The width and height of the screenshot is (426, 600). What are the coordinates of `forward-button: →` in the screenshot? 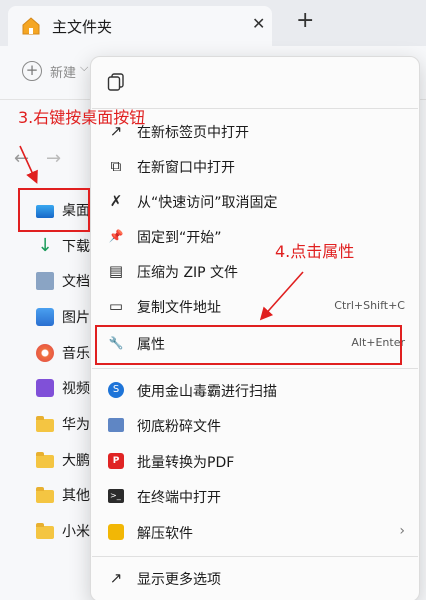 It's located at (53, 158).